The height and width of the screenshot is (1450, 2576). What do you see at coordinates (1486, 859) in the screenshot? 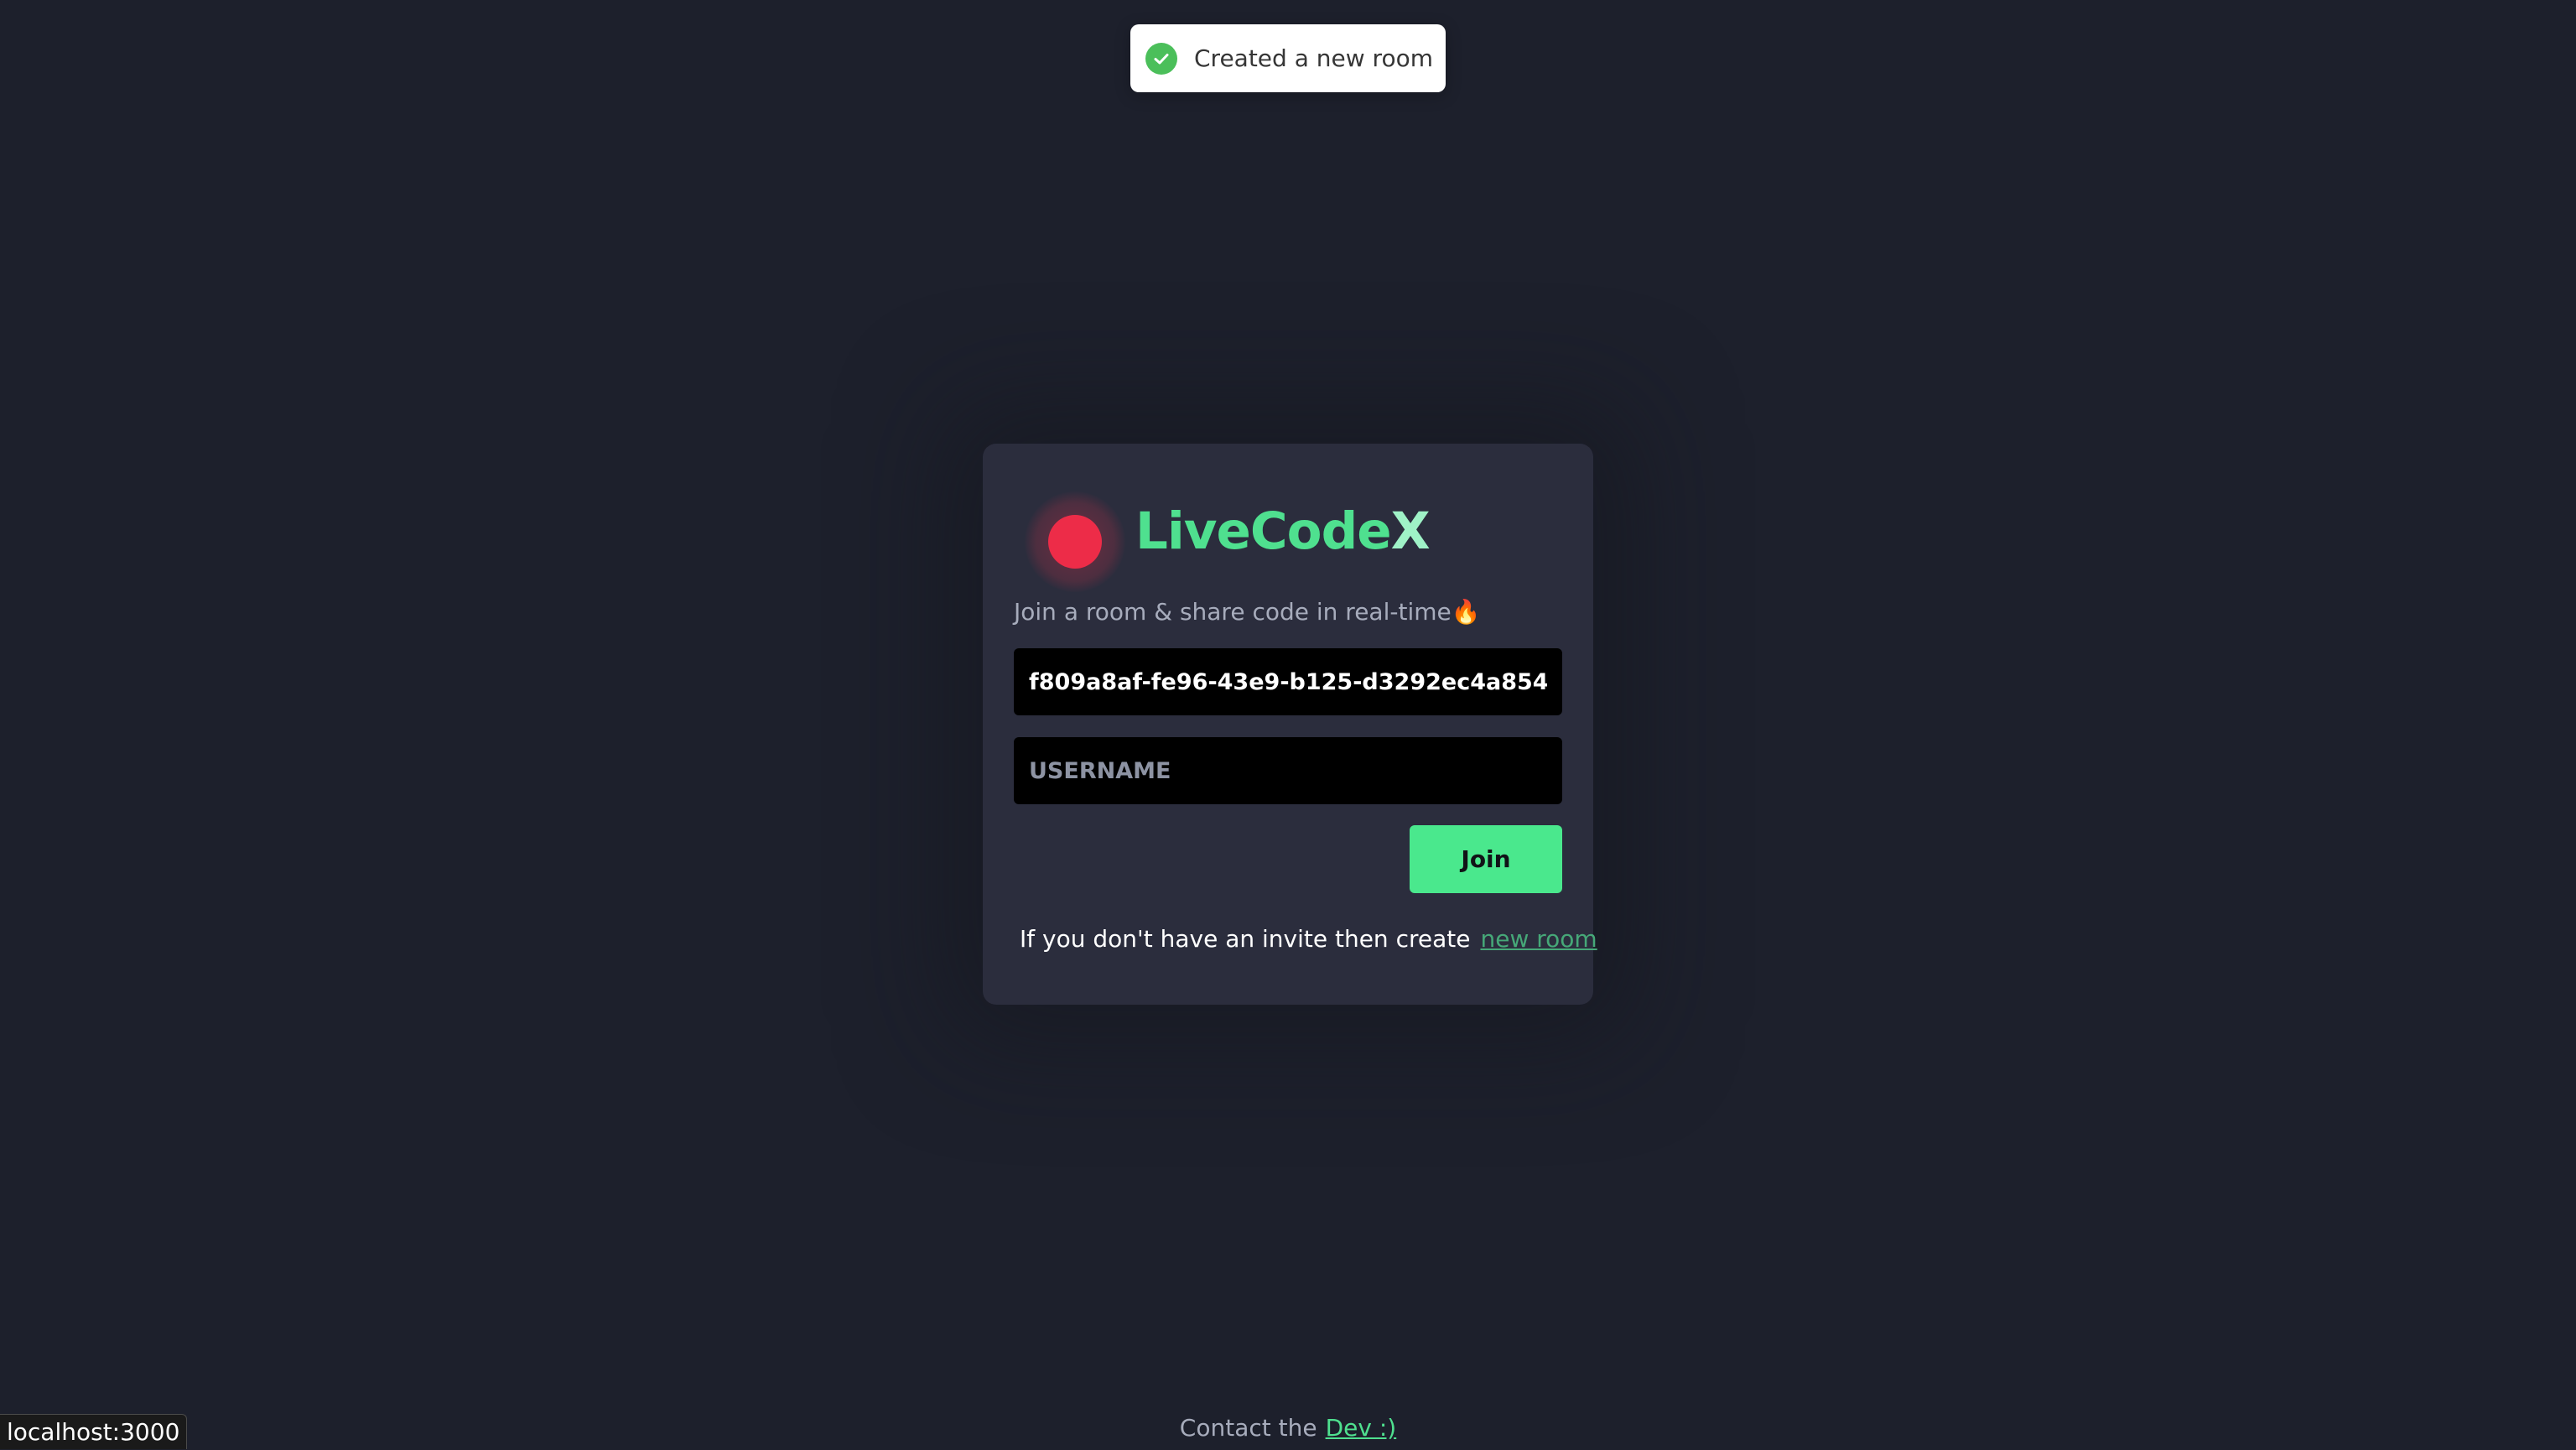
I see `join-button: Join` at bounding box center [1486, 859].